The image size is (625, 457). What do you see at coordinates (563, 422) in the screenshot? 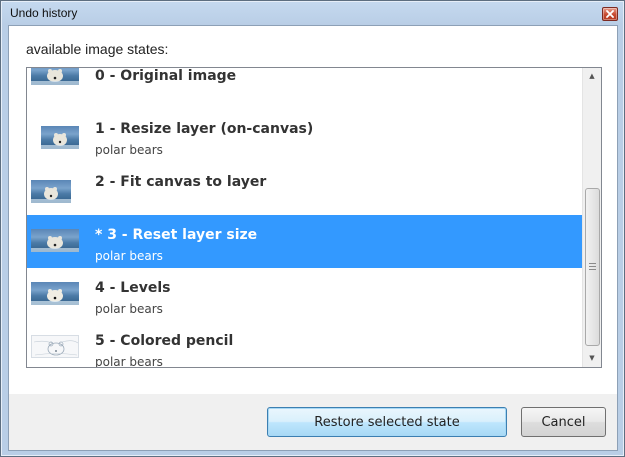
I see `cancel-button: Cancel` at bounding box center [563, 422].